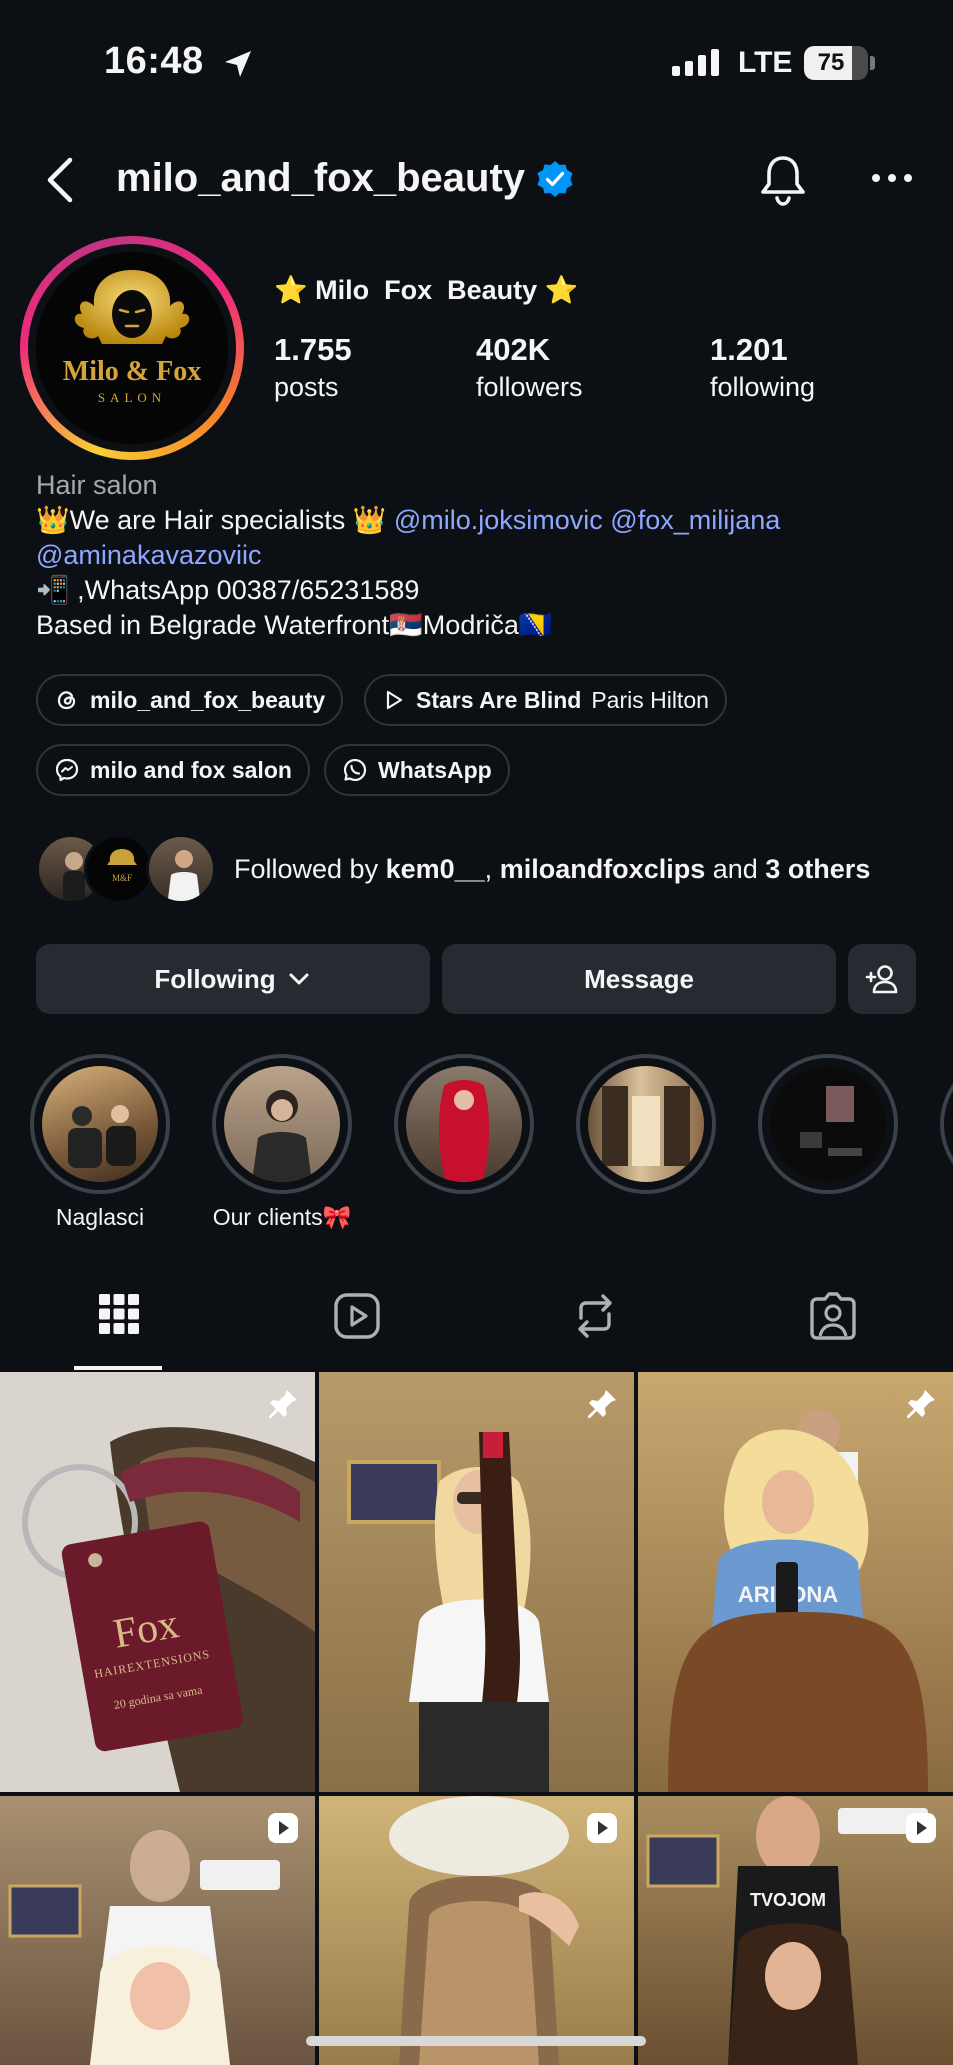 The height and width of the screenshot is (2065, 953). Describe the element at coordinates (282, 1217) in the screenshot. I see `highlight-label: Our clients🎀` at that location.